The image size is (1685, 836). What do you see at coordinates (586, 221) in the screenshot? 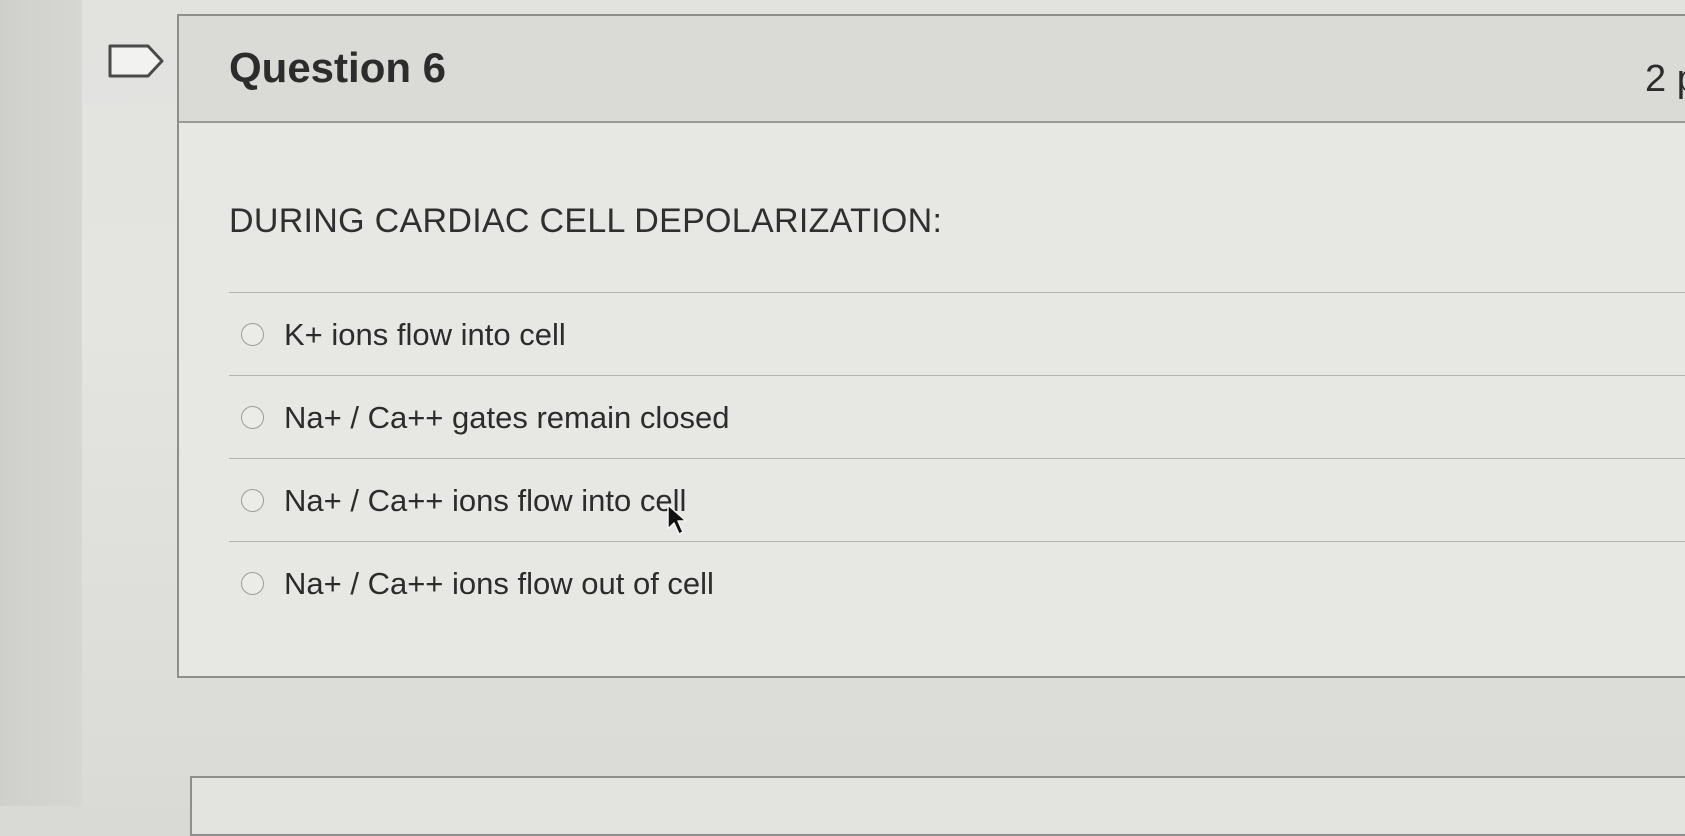
I see `question-prompt: DURING CARDIAC CELL DEPOLARIZATION:` at bounding box center [586, 221].